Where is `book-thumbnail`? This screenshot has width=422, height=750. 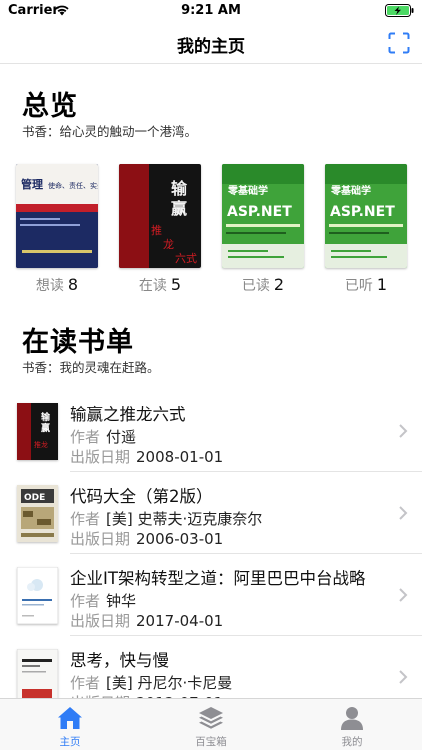
book-thumbnail is located at coordinates (37, 595).